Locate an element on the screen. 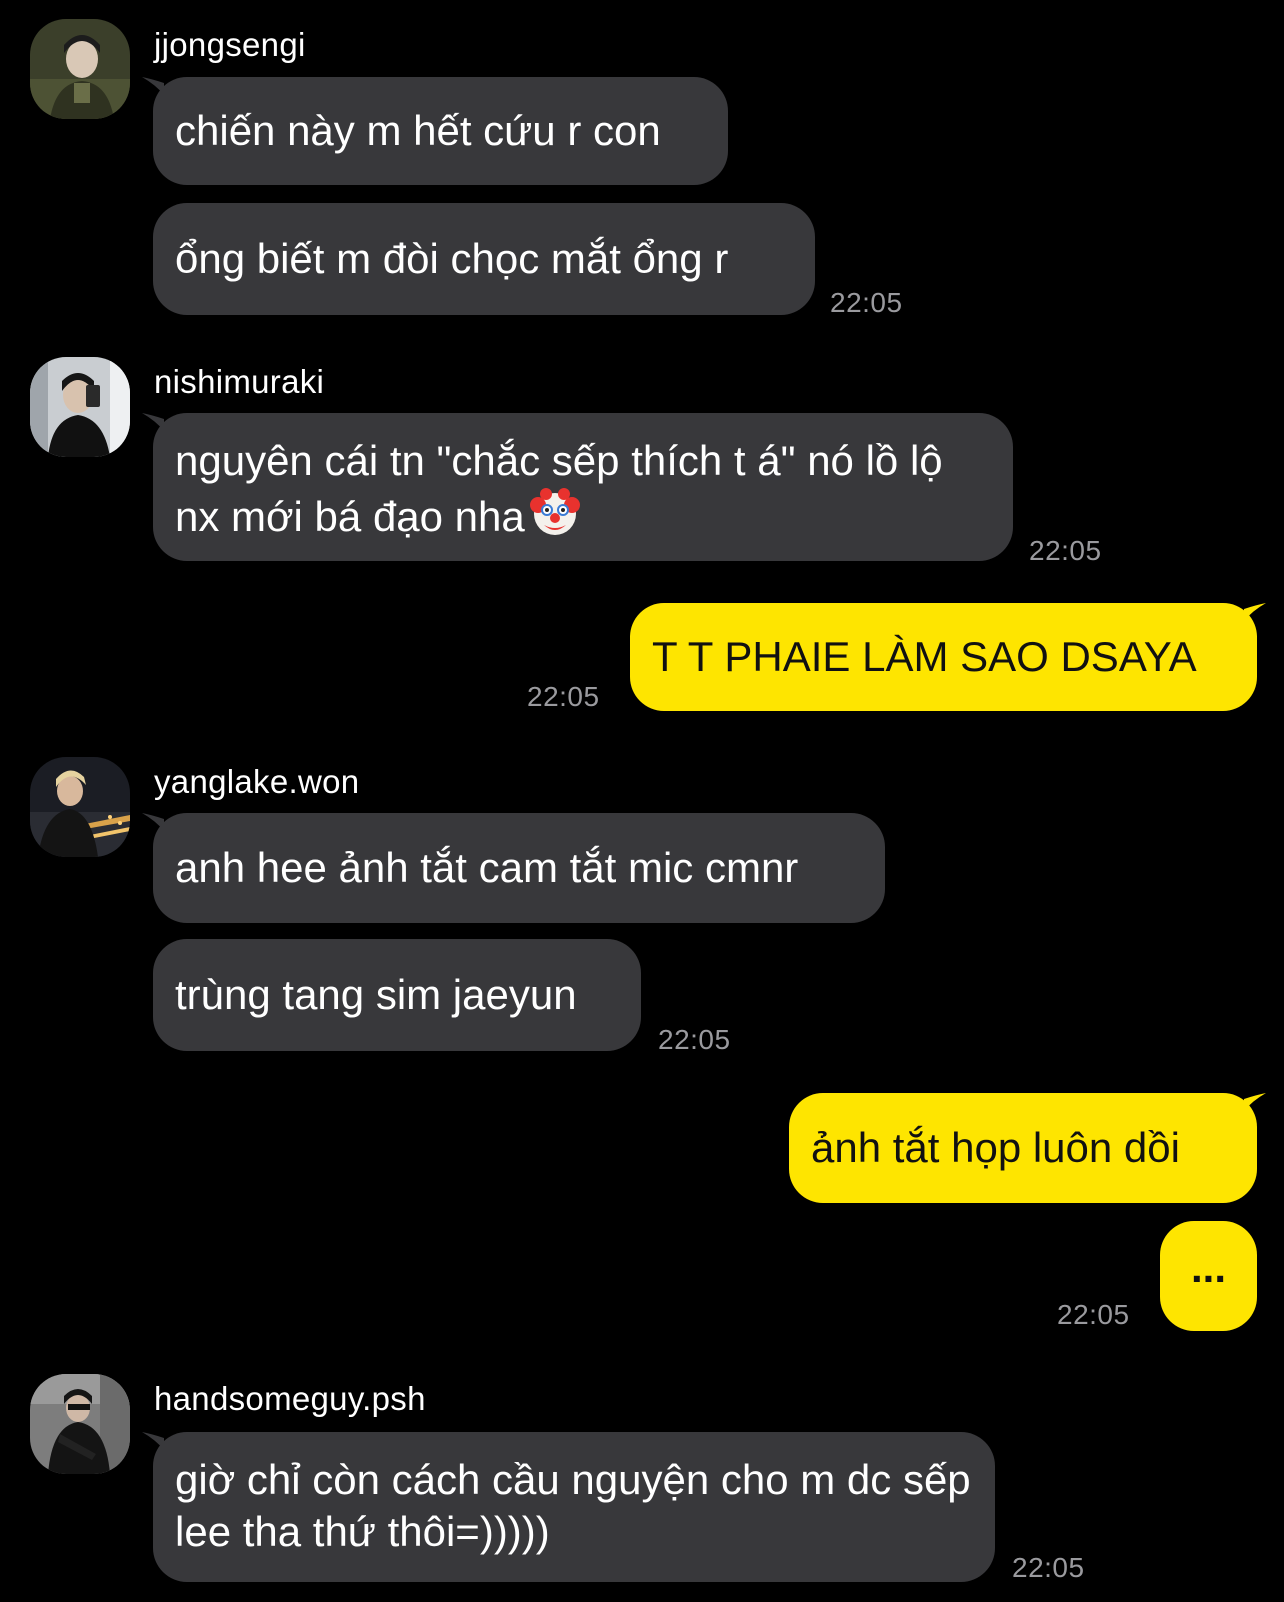  sender-name: nishimuraki is located at coordinates (239, 381).